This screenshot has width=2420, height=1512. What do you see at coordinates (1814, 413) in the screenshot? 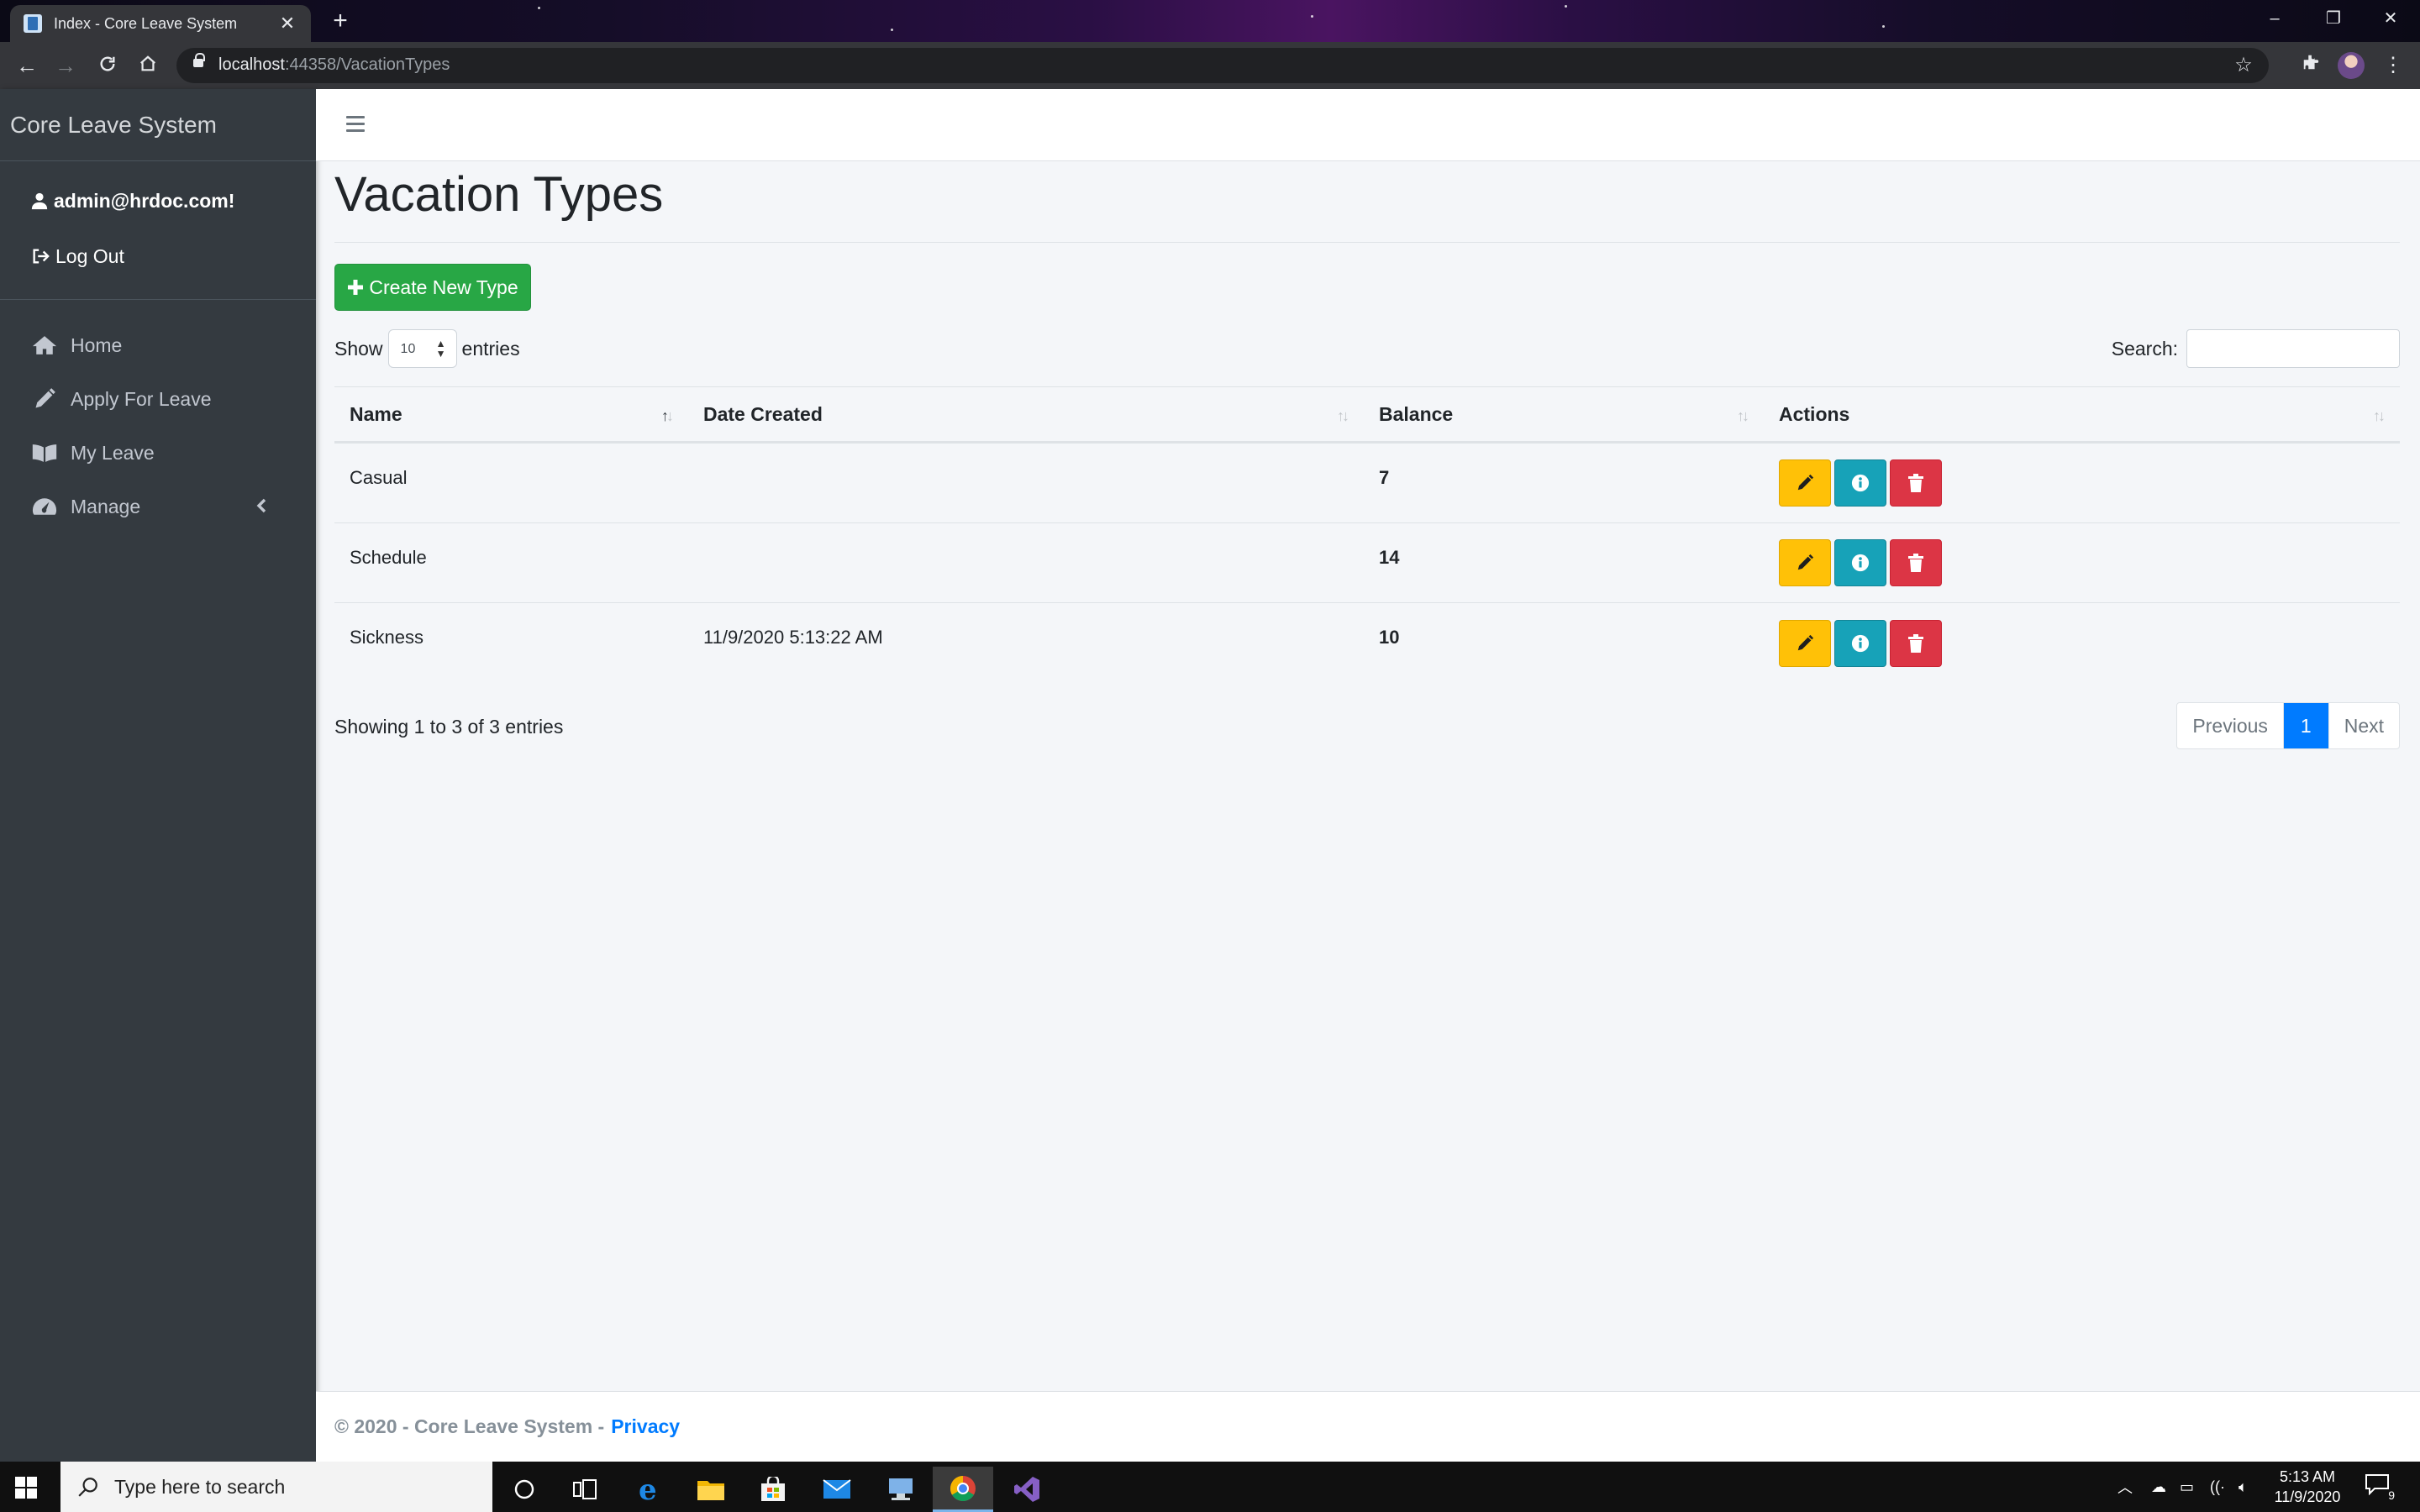
I see `column-label: Actions` at bounding box center [1814, 413].